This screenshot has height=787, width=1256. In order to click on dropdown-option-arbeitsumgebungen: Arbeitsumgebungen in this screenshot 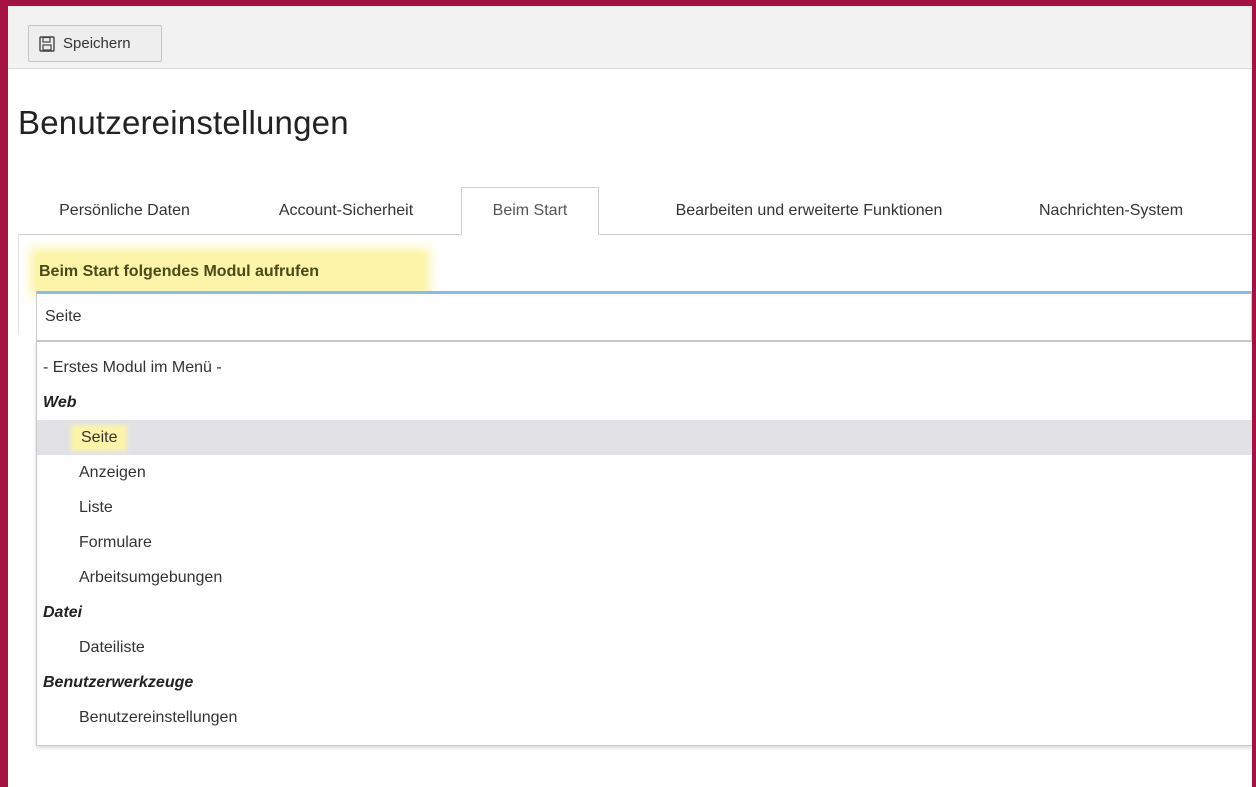, I will do `click(644, 577)`.